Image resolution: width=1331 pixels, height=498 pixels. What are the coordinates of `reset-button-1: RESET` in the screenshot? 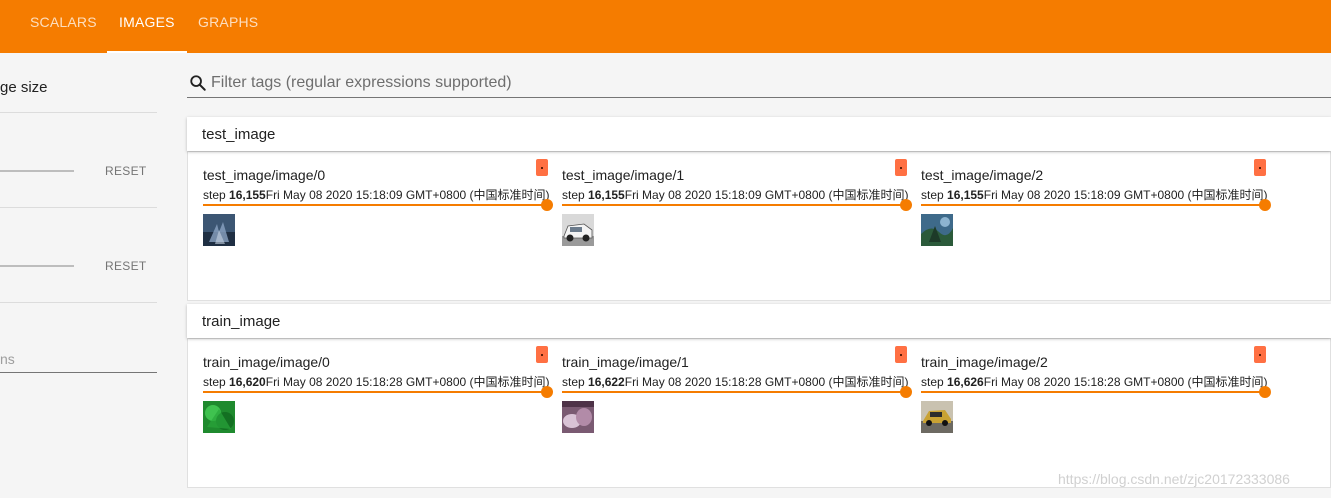 It's located at (126, 171).